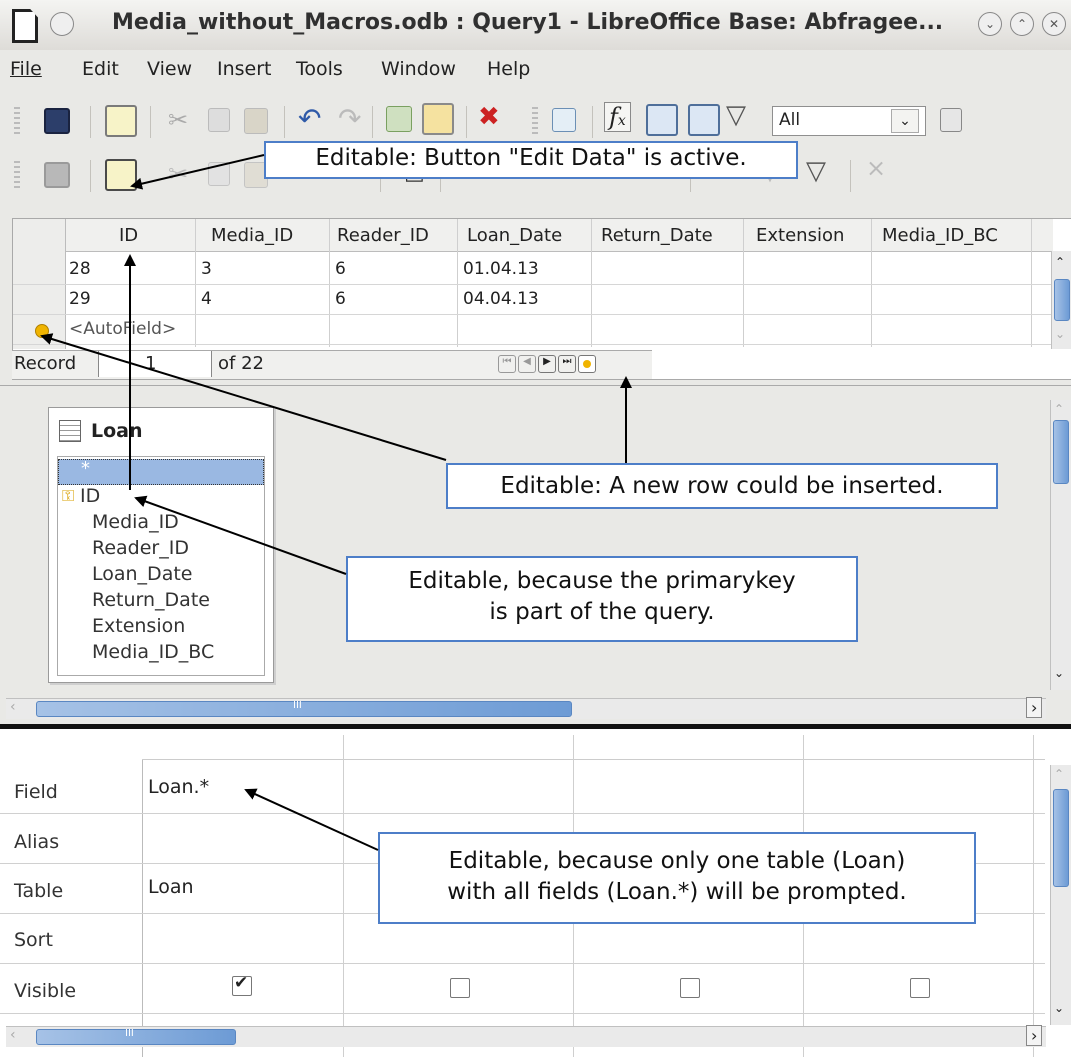 This screenshot has height=1057, width=1071. What do you see at coordinates (244, 69) in the screenshot?
I see `menu-insert: Insert` at bounding box center [244, 69].